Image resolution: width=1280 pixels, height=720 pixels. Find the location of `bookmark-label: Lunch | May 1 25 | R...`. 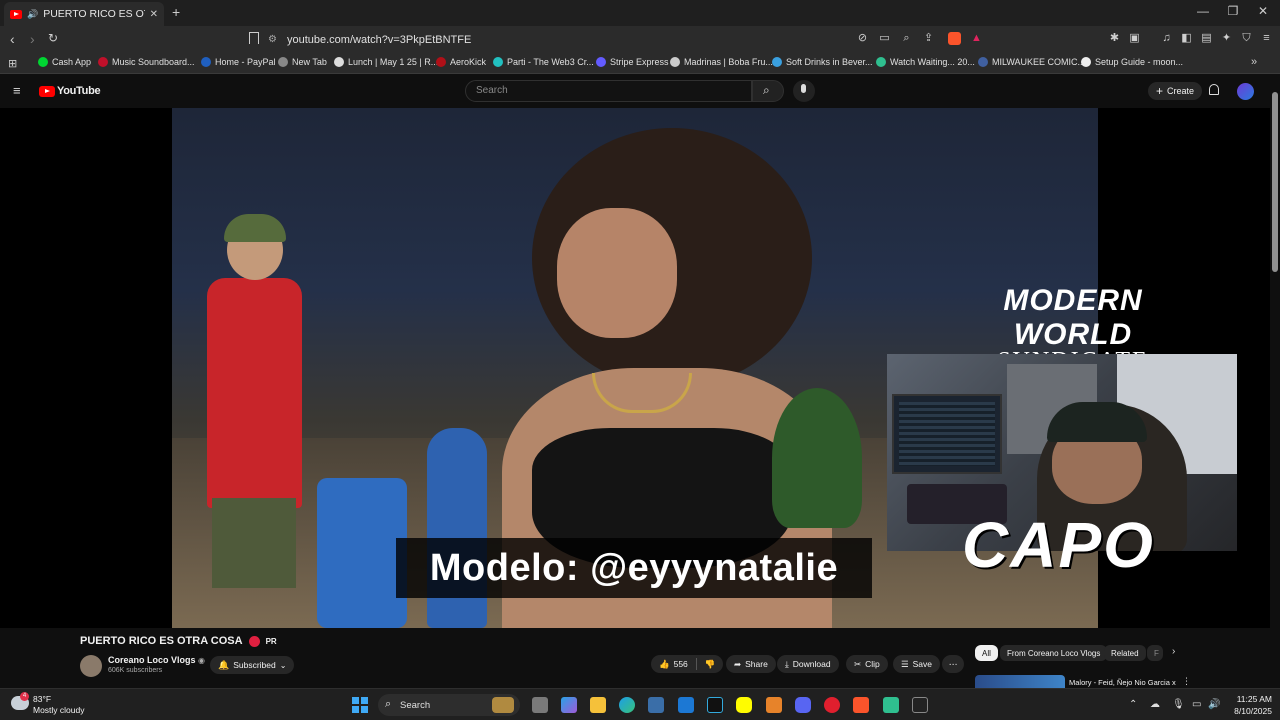

bookmark-label: Lunch | May 1 25 | R... is located at coordinates (393, 62).